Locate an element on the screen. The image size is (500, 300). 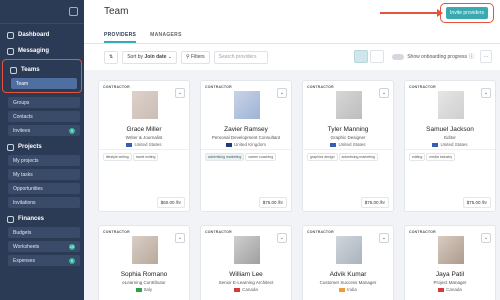
sidebar-item-budgets: Budgets is located at coordinates (44, 232).